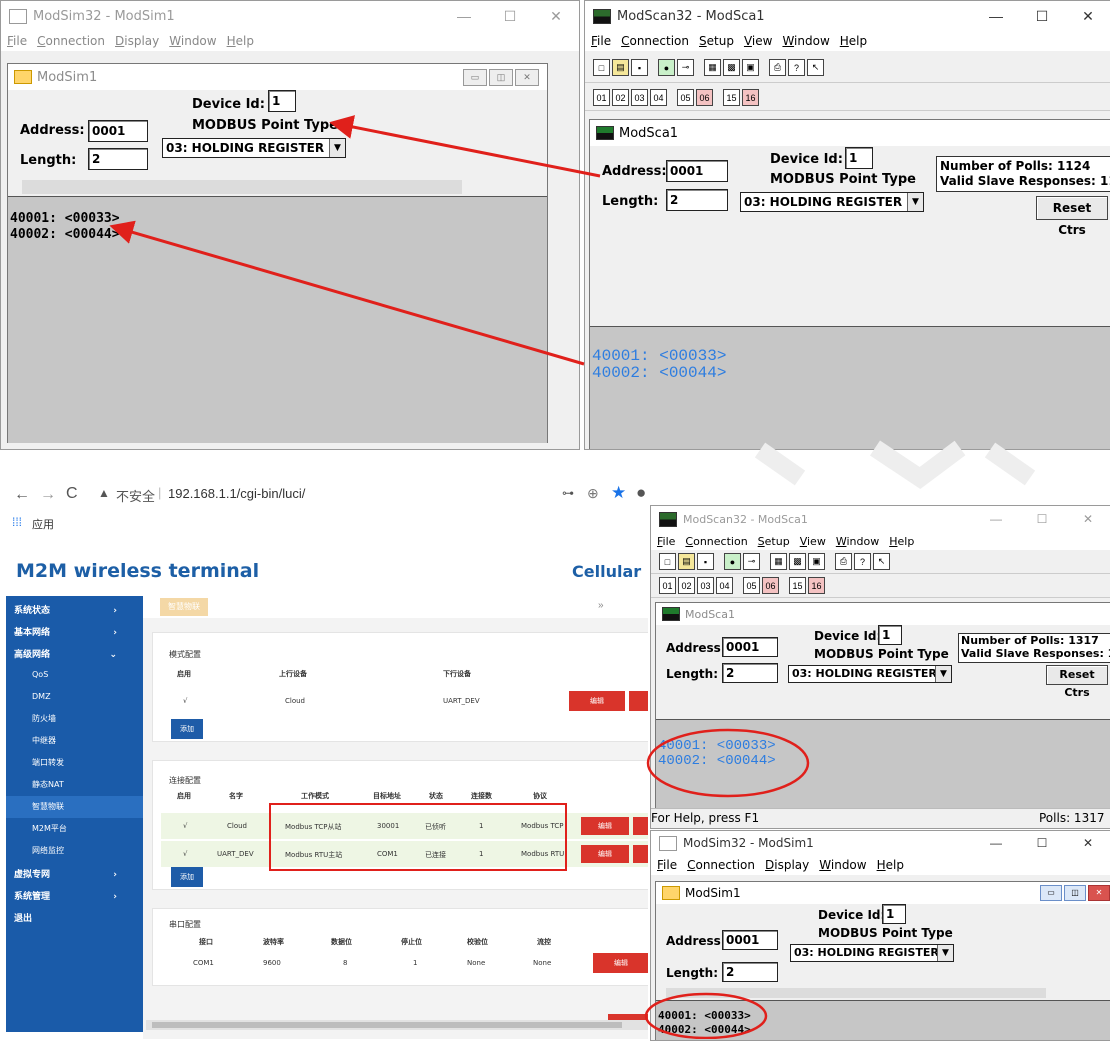 This screenshot has height=1041, width=1110. I want to click on sidebar-item: 中继器, so click(74, 741).